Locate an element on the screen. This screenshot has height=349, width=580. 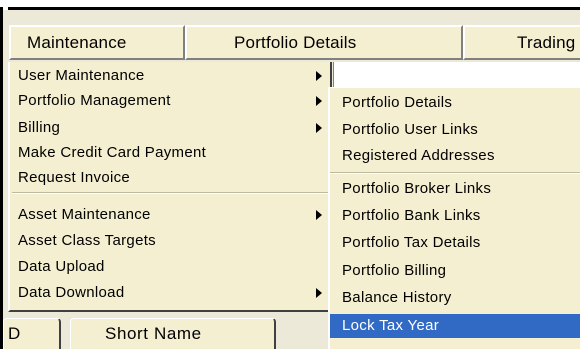
tab-maintenance: Maintenance is located at coordinates (97, 42).